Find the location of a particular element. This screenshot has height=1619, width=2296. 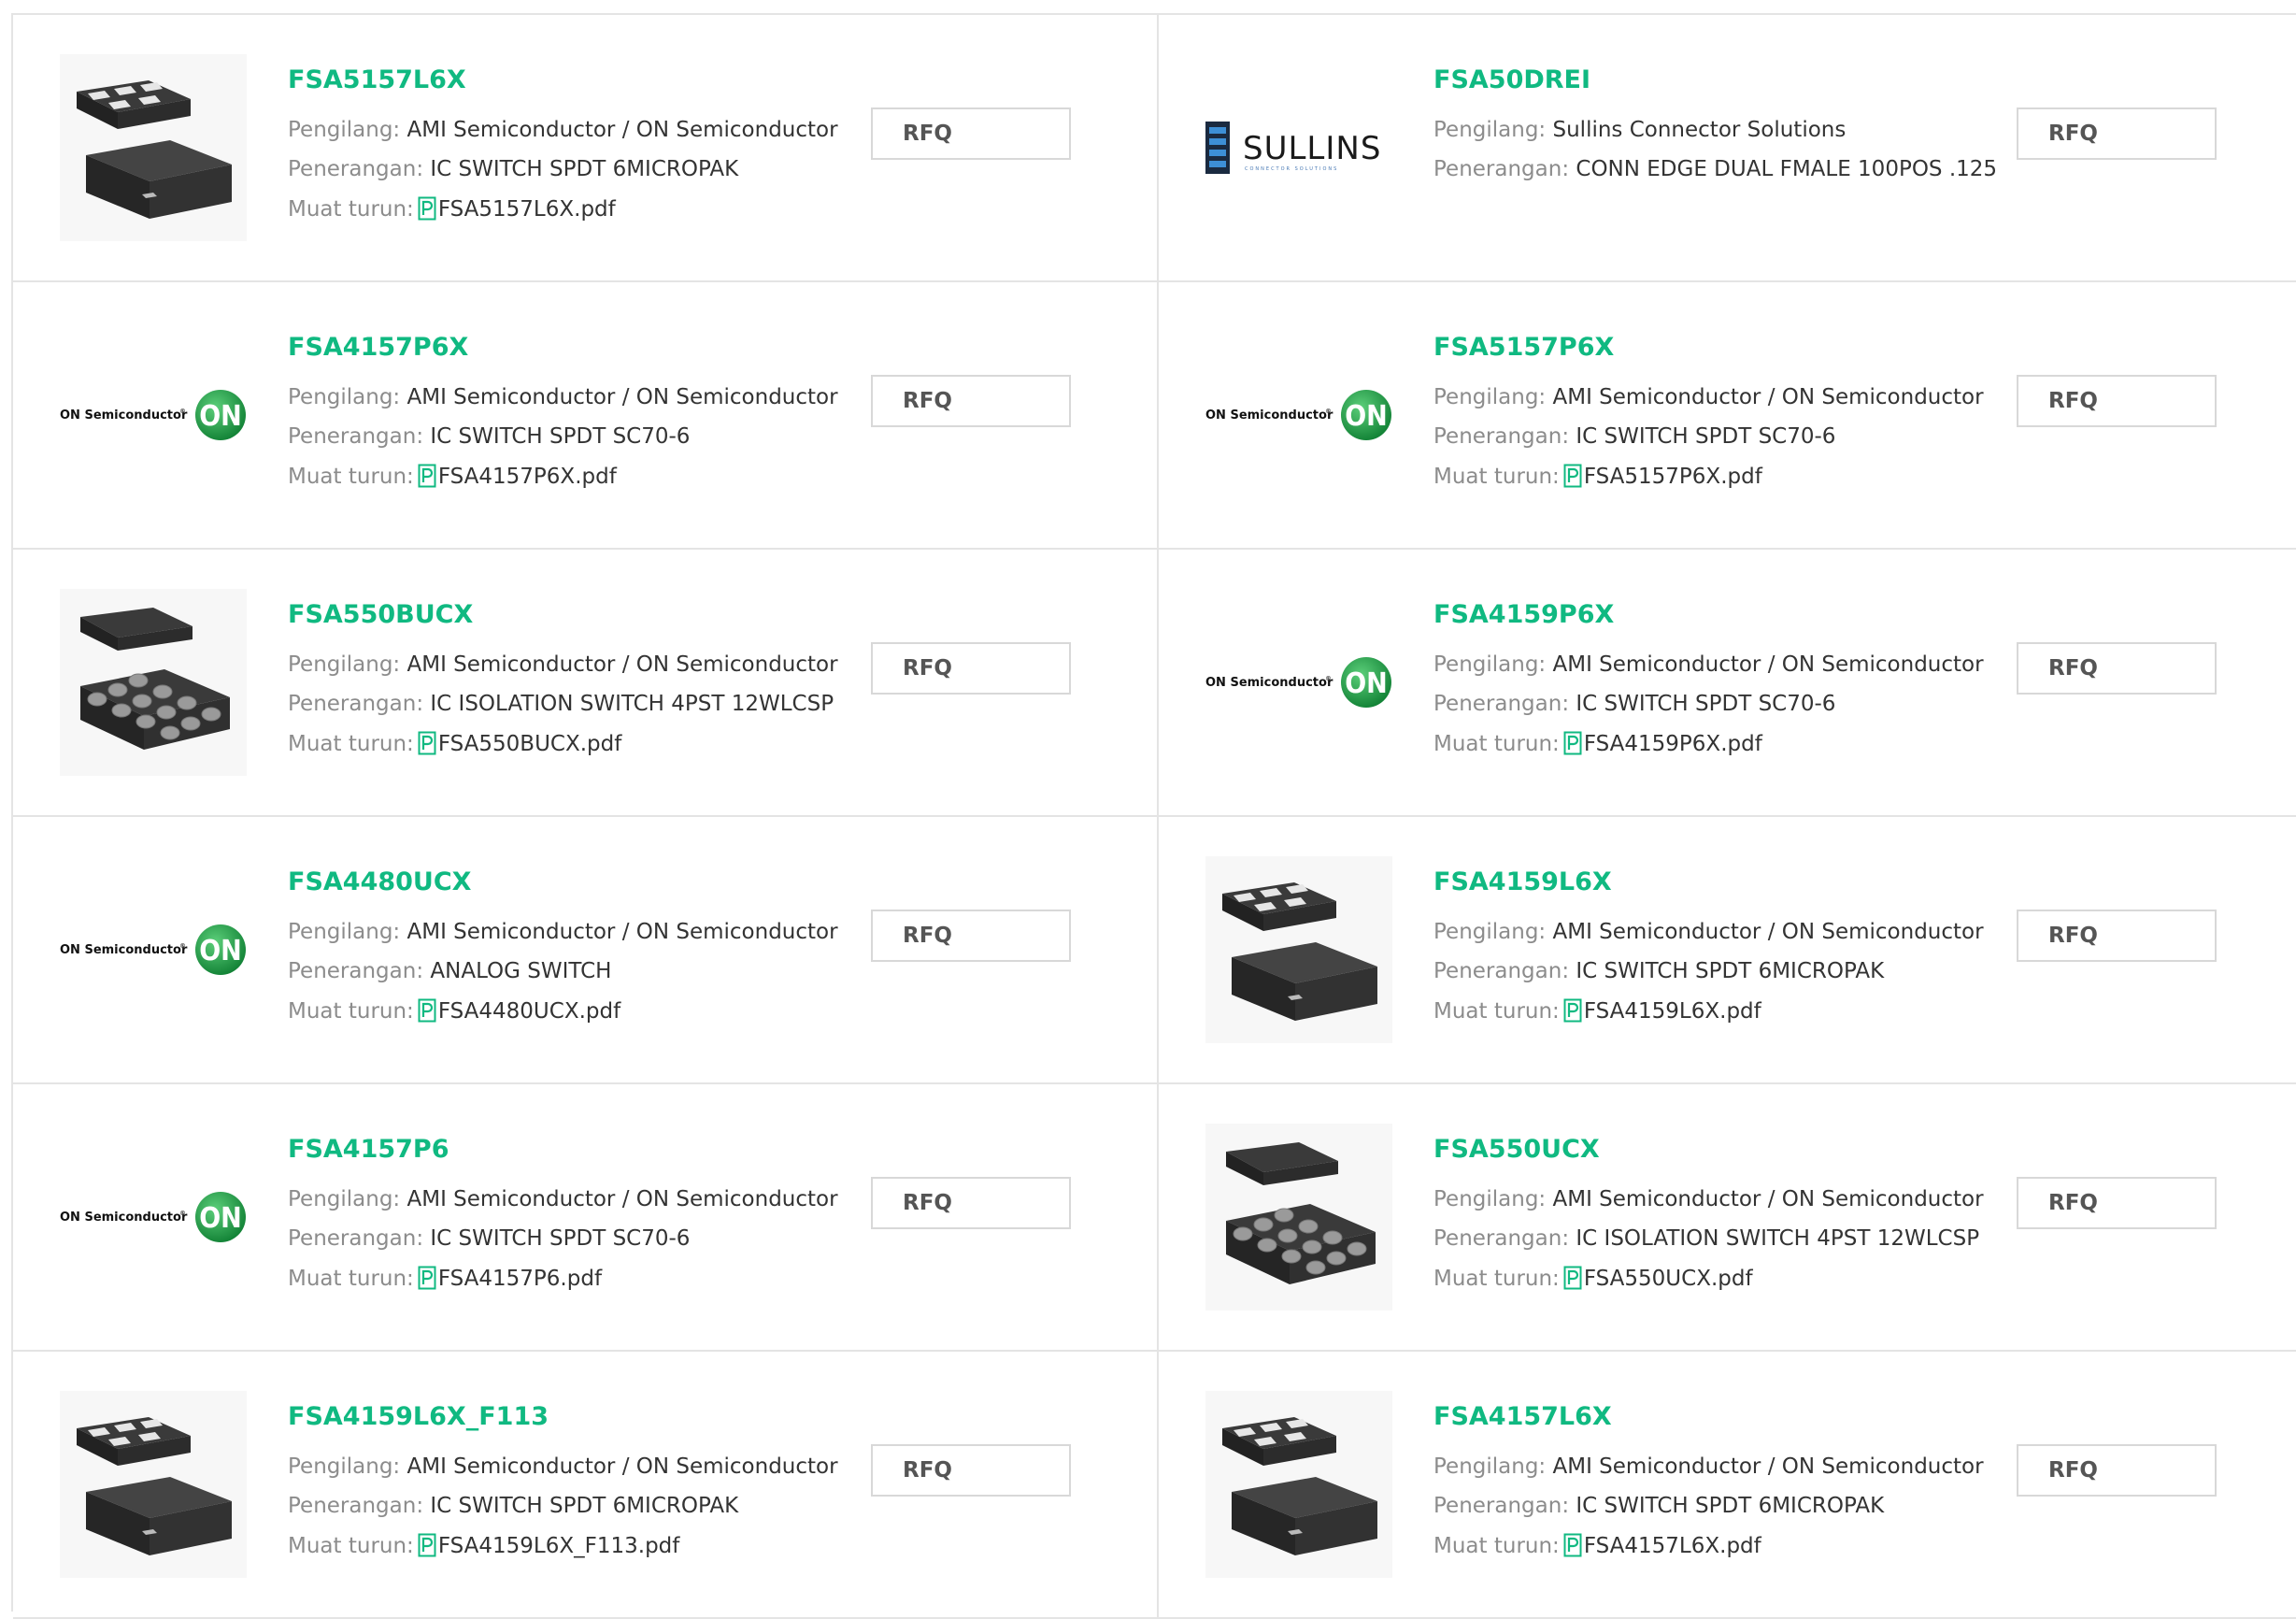

part-number-link: FSA5157L6X is located at coordinates (377, 79).